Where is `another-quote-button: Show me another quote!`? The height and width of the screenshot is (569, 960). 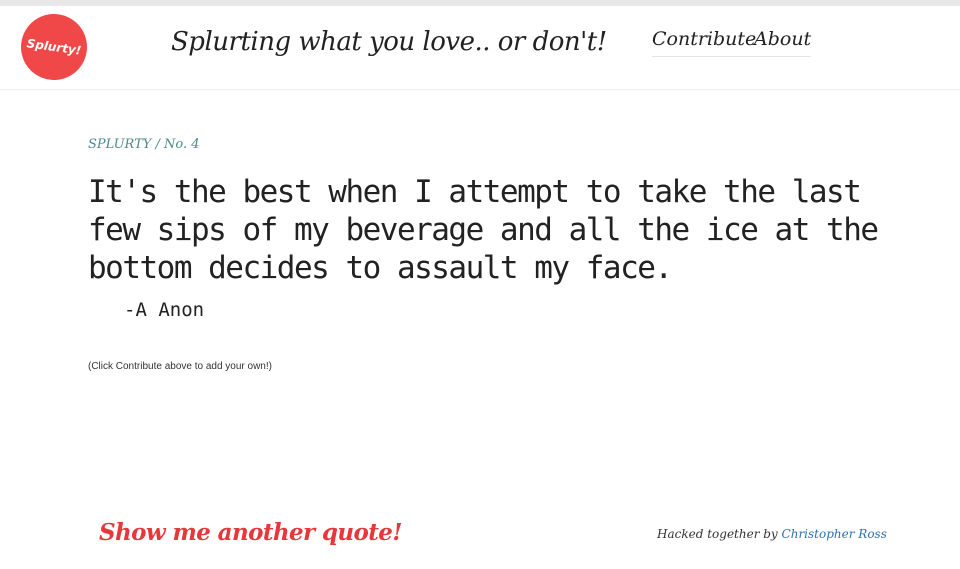
another-quote-button: Show me another quote! is located at coordinates (250, 532).